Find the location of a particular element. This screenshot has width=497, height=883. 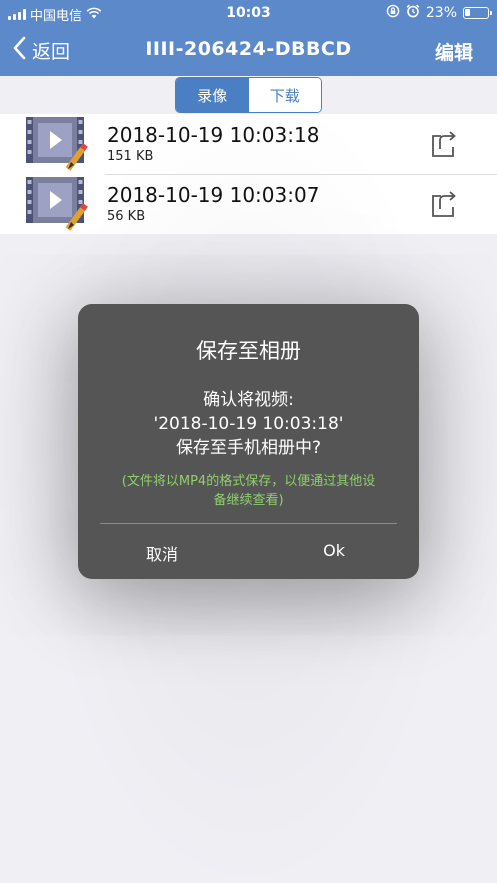

list-item: 2018-10-19 10:03:07 56 KB is located at coordinates (248, 204).